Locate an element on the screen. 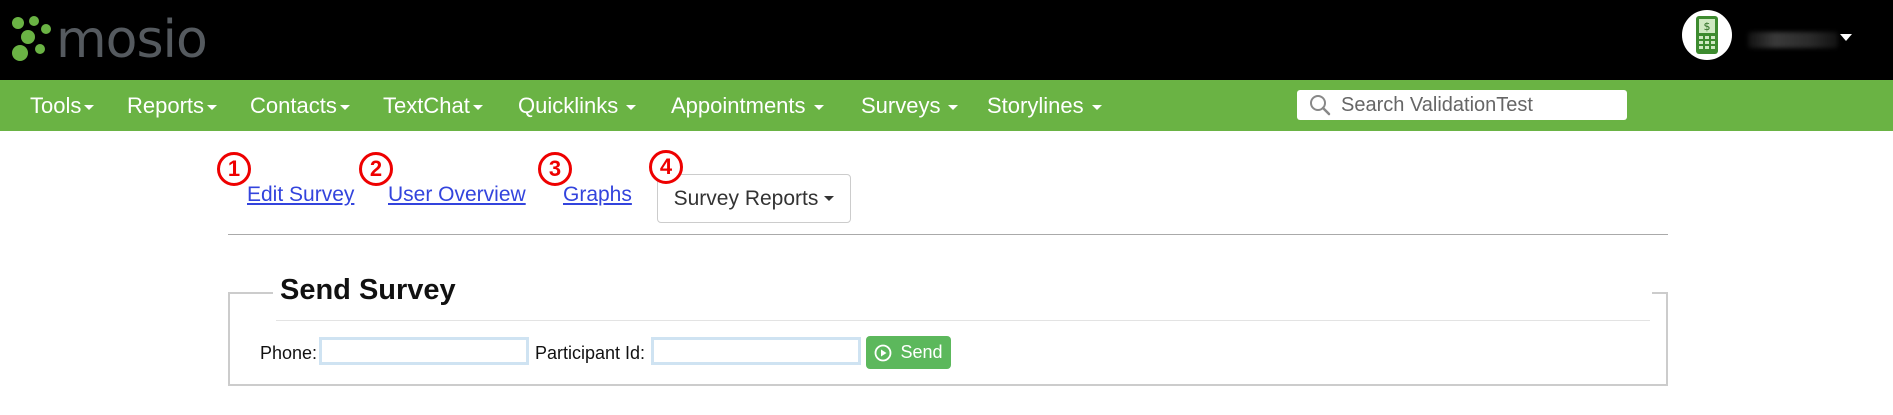 This screenshot has height=415, width=1893. phone-dollar-icon: $ is located at coordinates (1707, 35).